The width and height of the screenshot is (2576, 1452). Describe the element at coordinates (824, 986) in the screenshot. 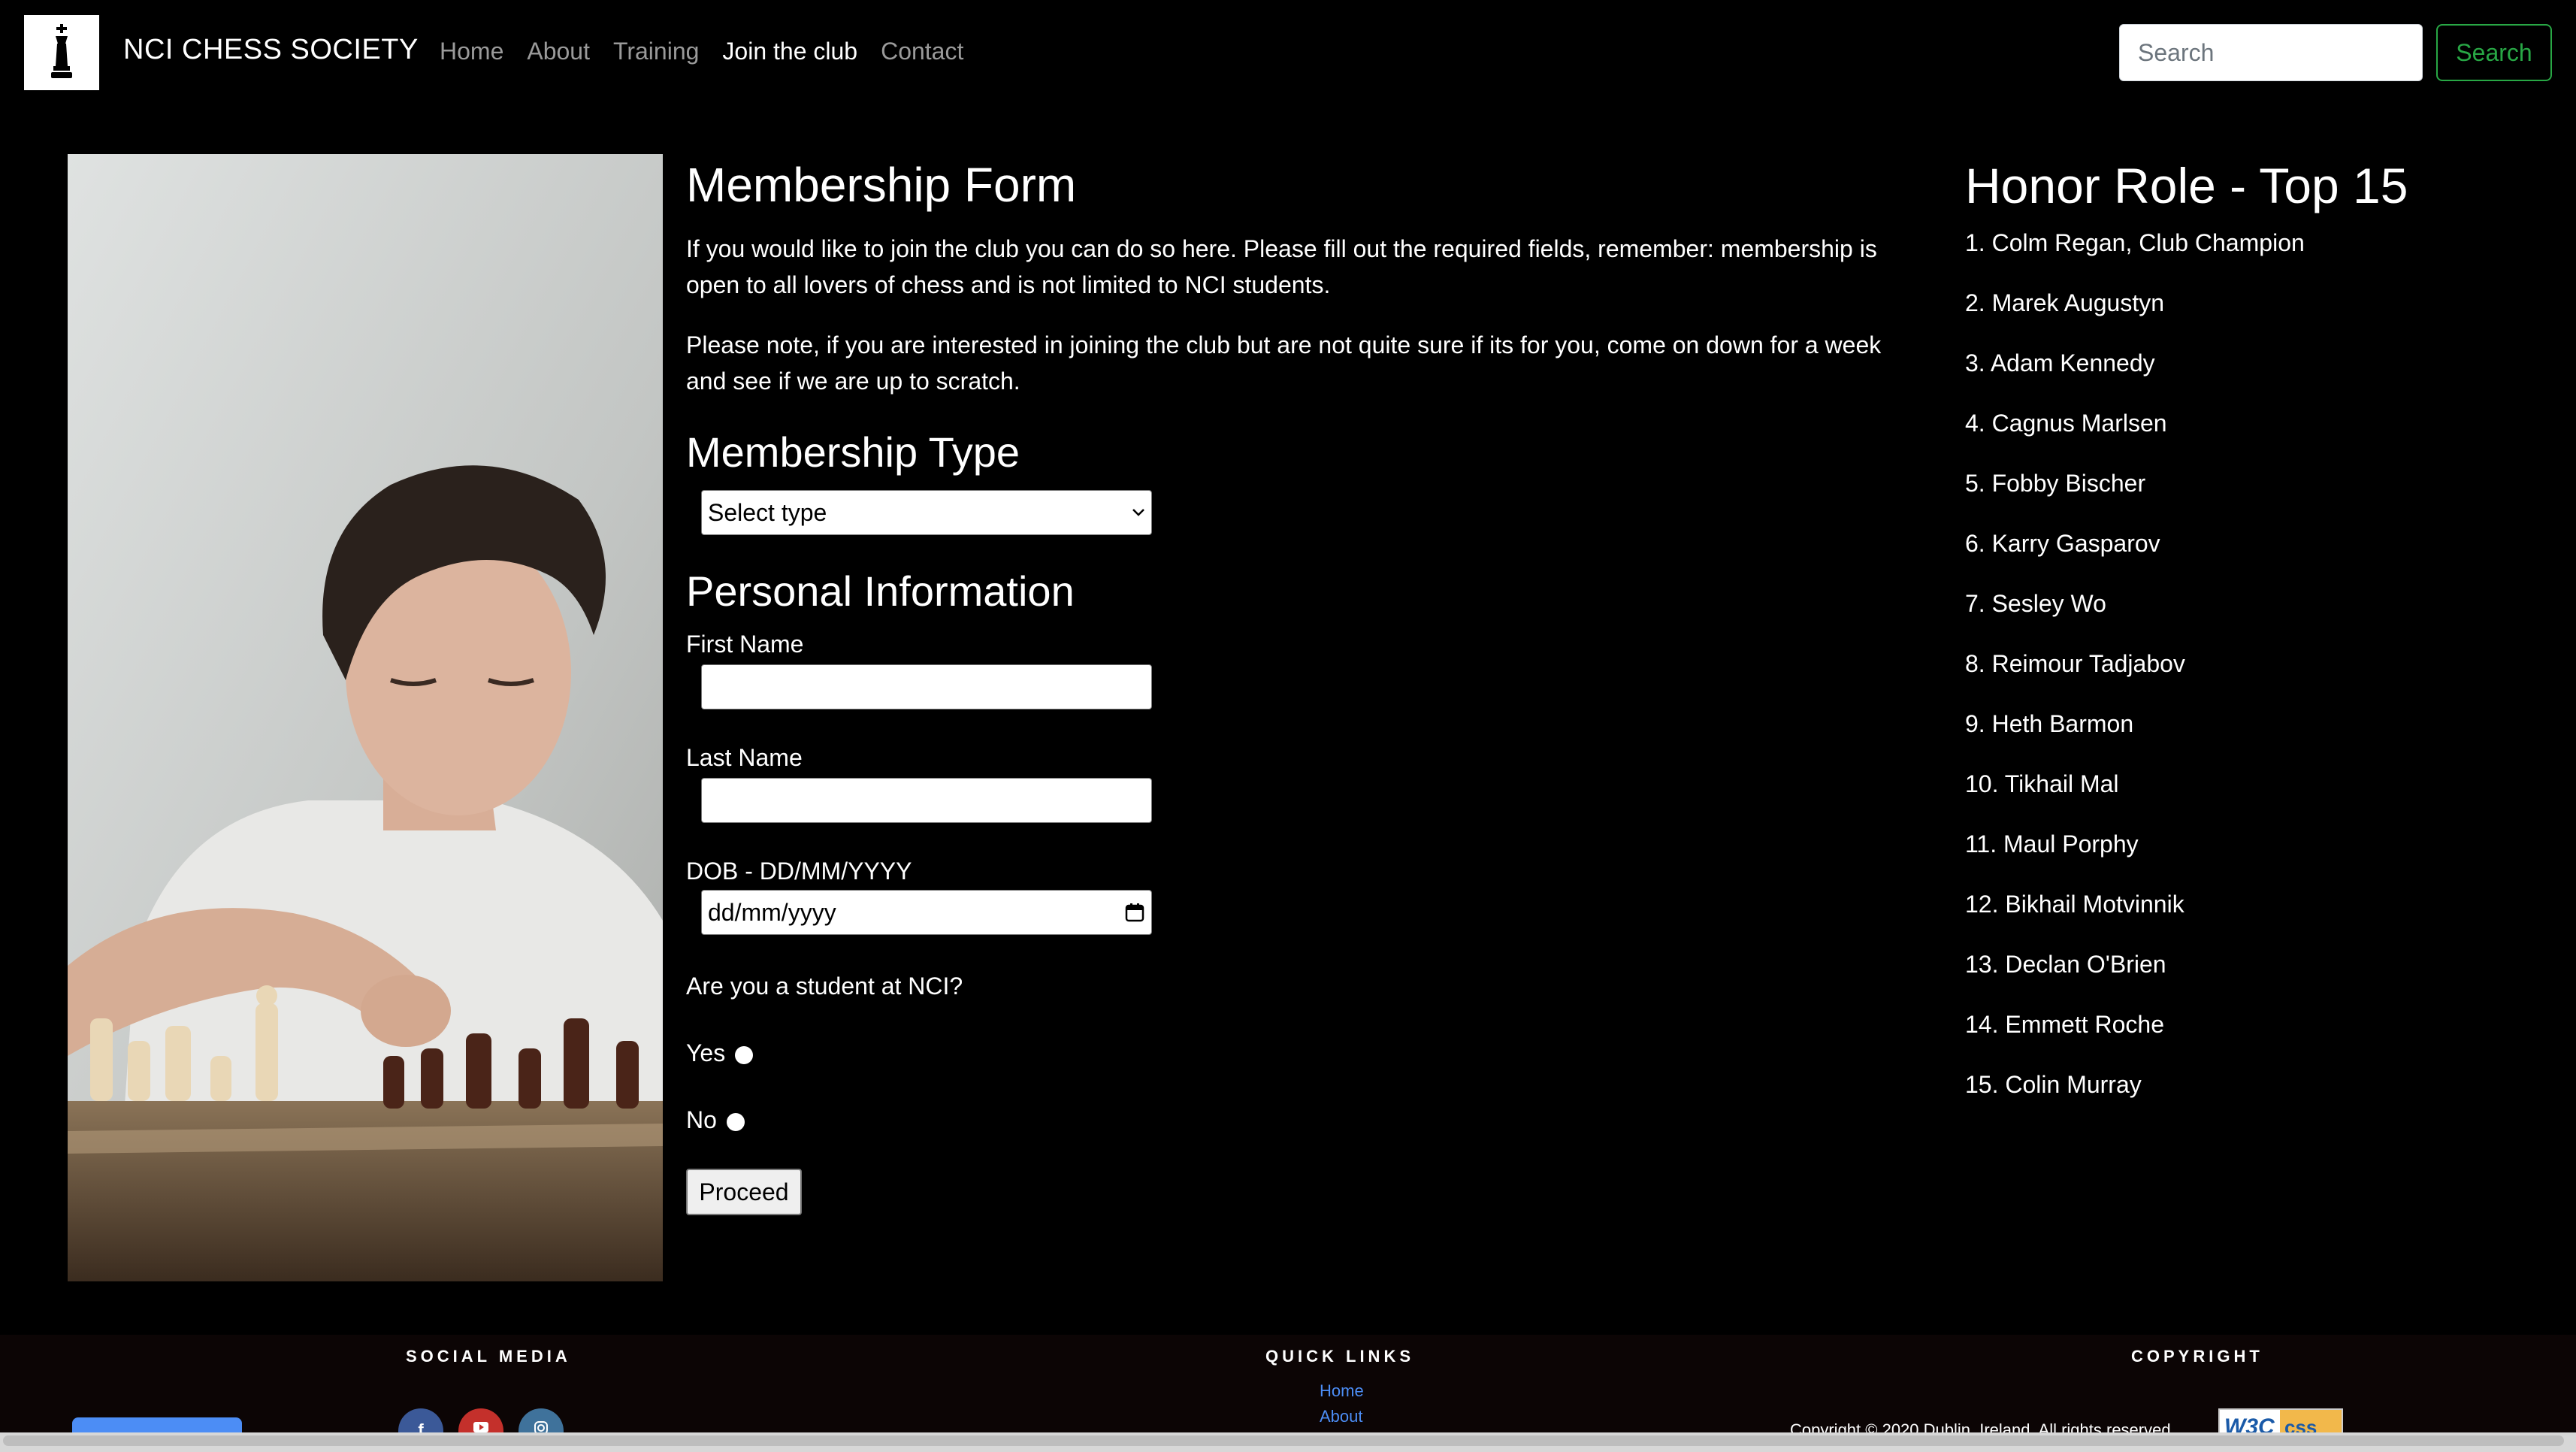

I see `student-question: Are you a student at NCI?` at that location.